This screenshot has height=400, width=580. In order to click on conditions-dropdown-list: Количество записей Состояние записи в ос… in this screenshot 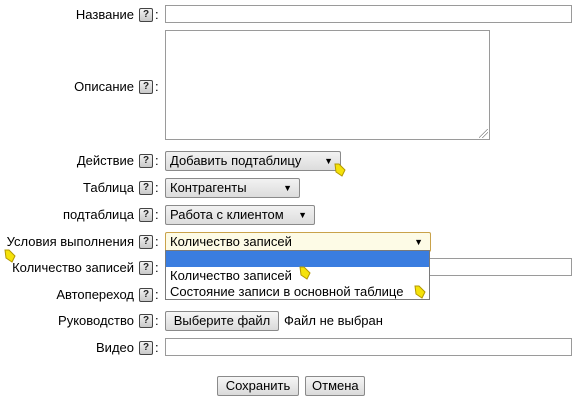, I will do `click(297, 275)`.